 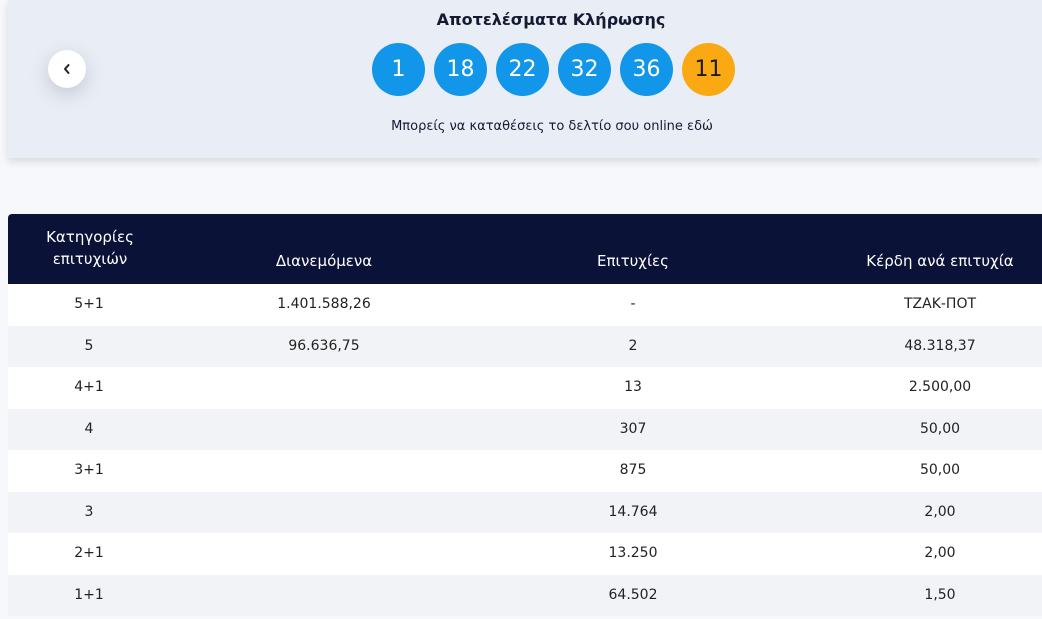 What do you see at coordinates (525, 512) in the screenshot?
I see `table-row: 3 14.764 2,00` at bounding box center [525, 512].